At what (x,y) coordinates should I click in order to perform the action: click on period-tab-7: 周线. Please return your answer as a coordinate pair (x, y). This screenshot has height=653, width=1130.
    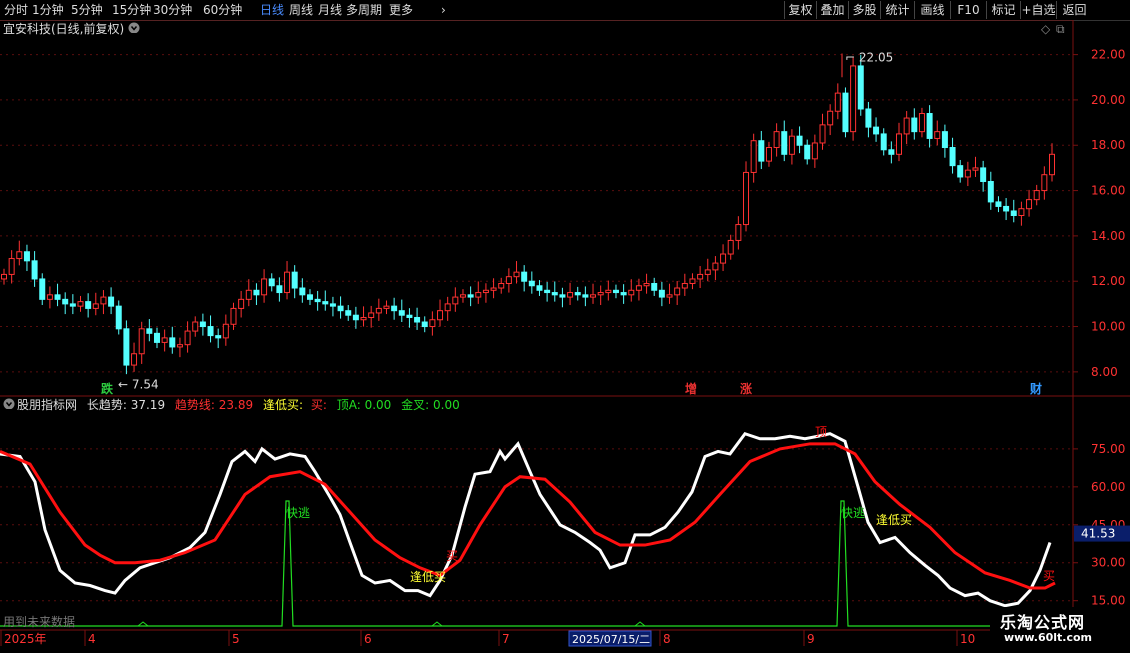
    Looking at the image, I should click on (301, 10).